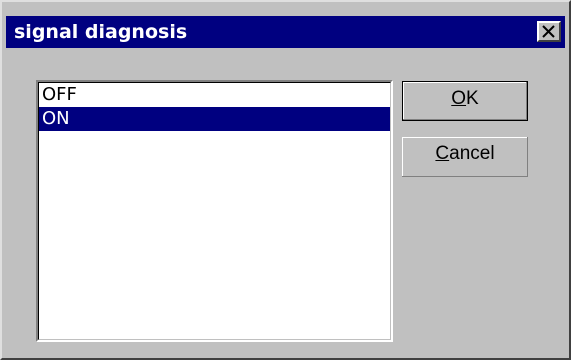  I want to click on title-bar: signal diagnosis, so click(285, 32).